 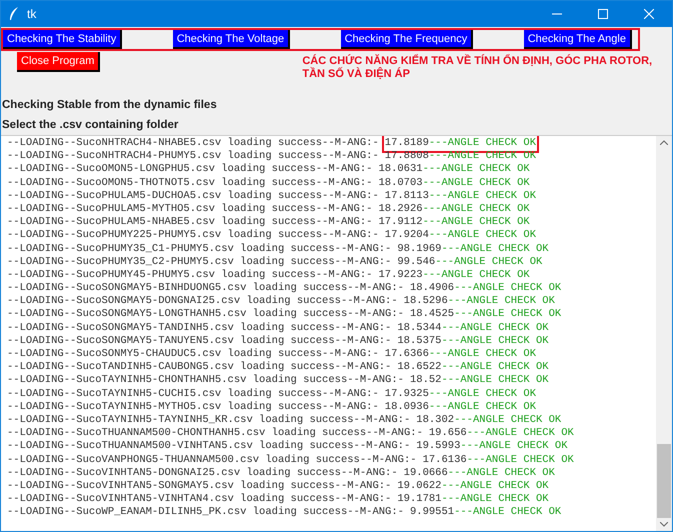 I want to click on scrollbar, so click(x=664, y=333).